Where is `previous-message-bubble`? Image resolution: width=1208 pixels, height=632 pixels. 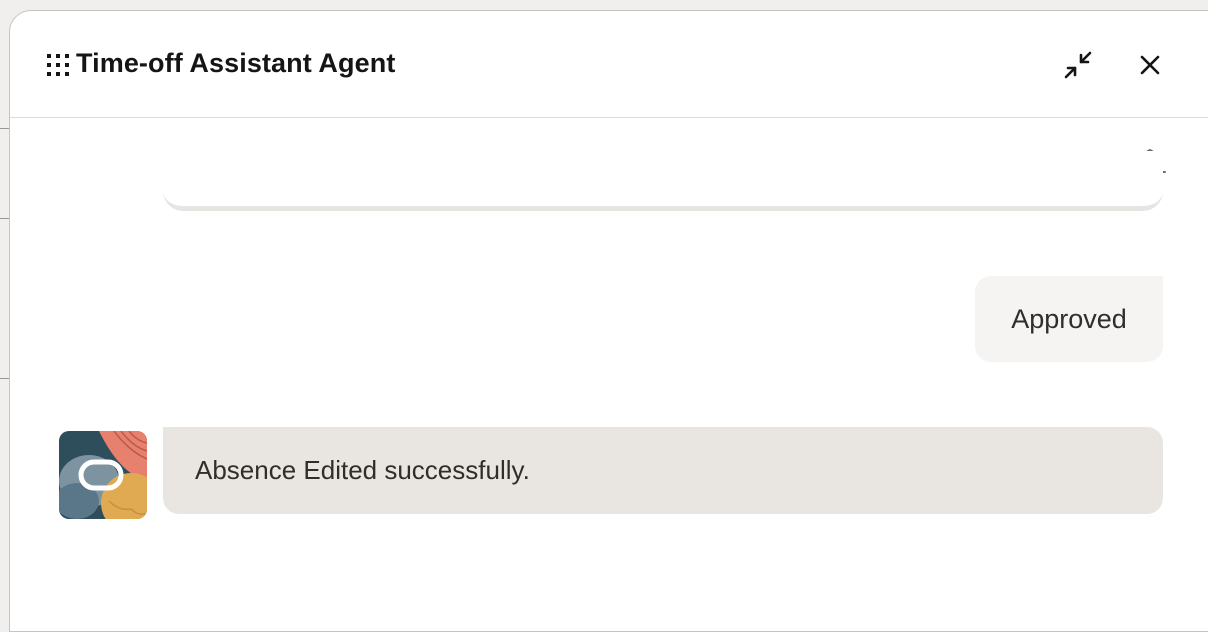 previous-message-bubble is located at coordinates (663, 181).